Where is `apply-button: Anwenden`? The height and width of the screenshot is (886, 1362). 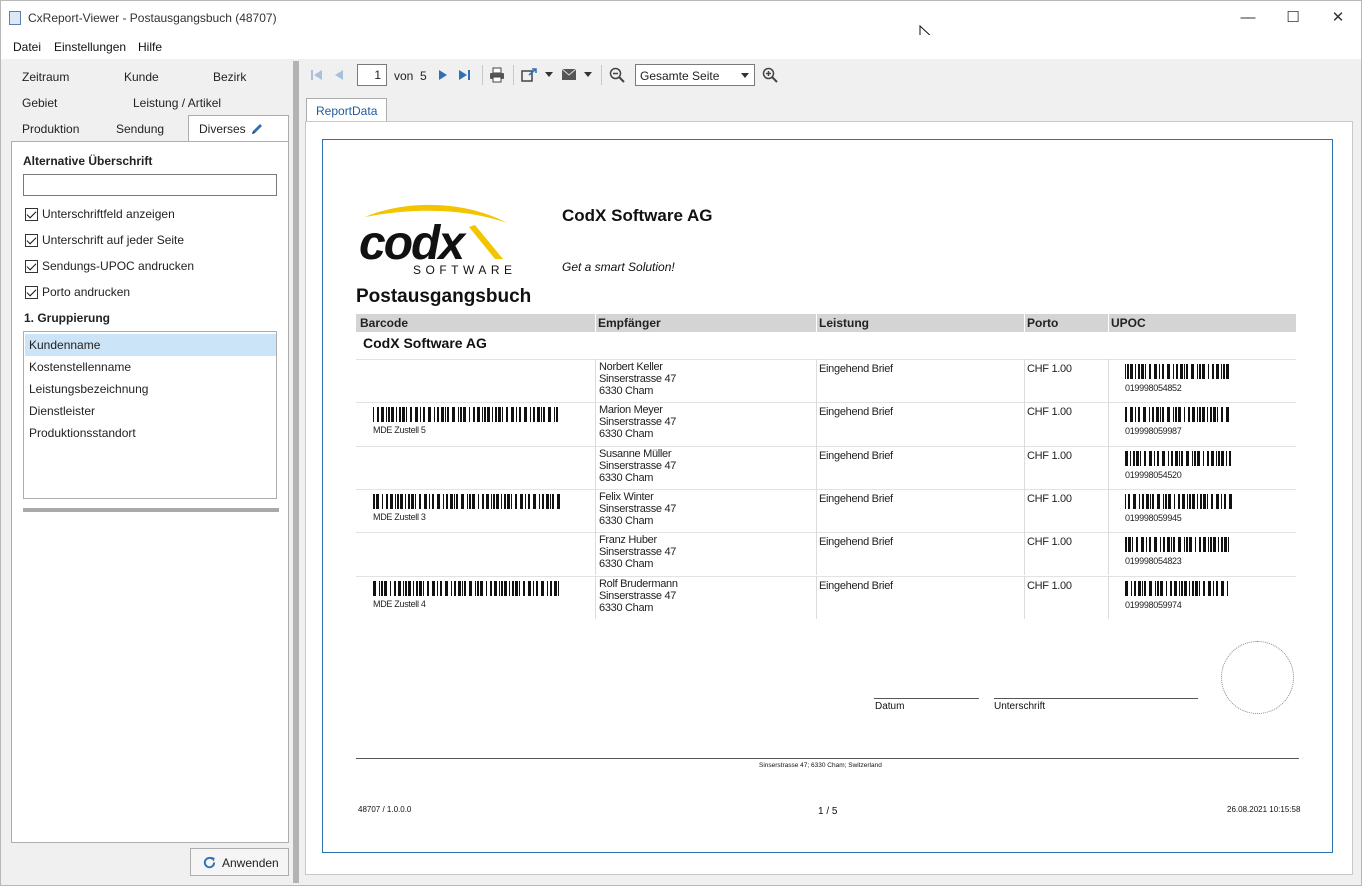 apply-button: Anwenden is located at coordinates (239, 862).